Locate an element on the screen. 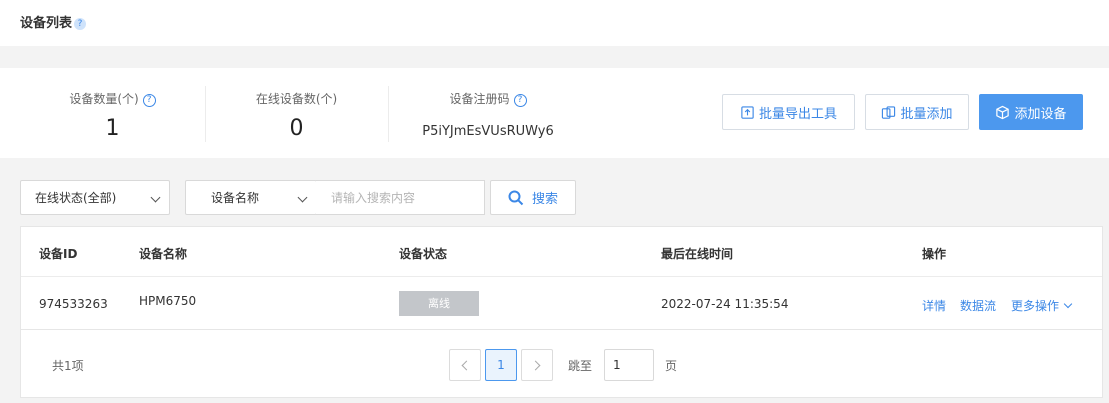 This screenshot has width=1109, height=403. device-count-stat: 设备数量(个)? 1 is located at coordinates (112, 113).